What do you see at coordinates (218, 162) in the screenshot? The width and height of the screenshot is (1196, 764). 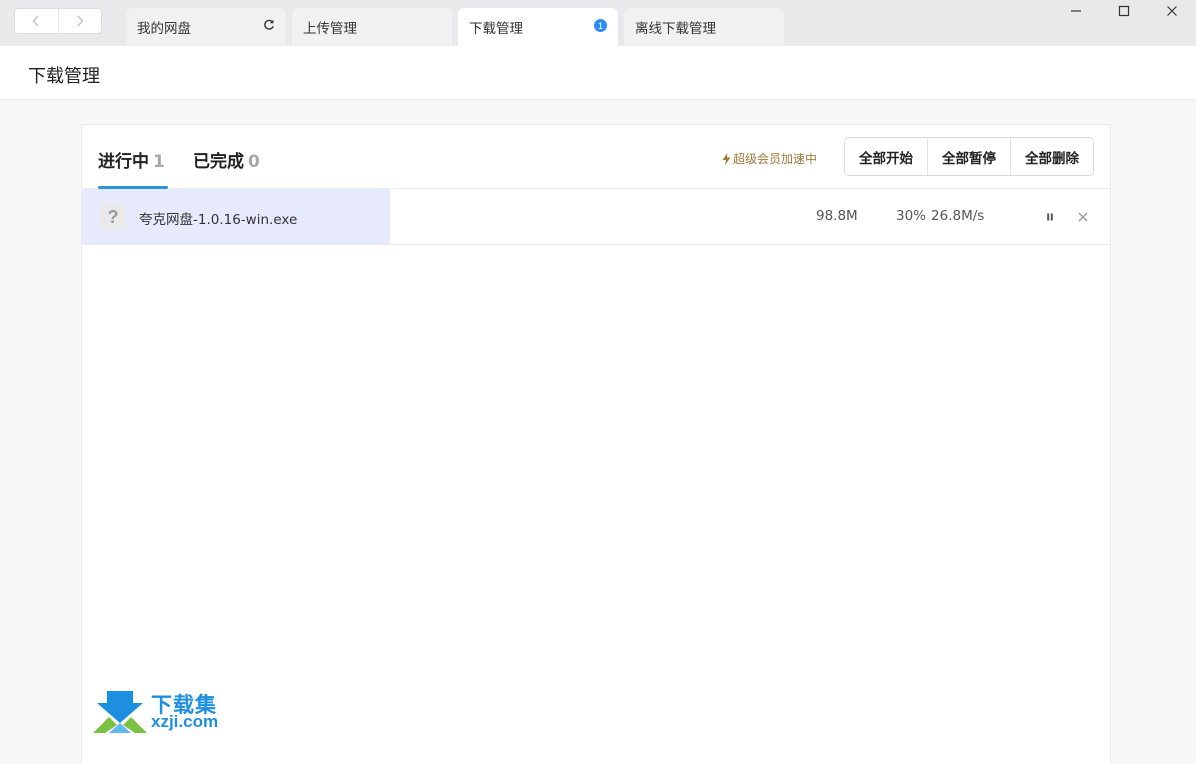 I see `tab-label: 已完成` at bounding box center [218, 162].